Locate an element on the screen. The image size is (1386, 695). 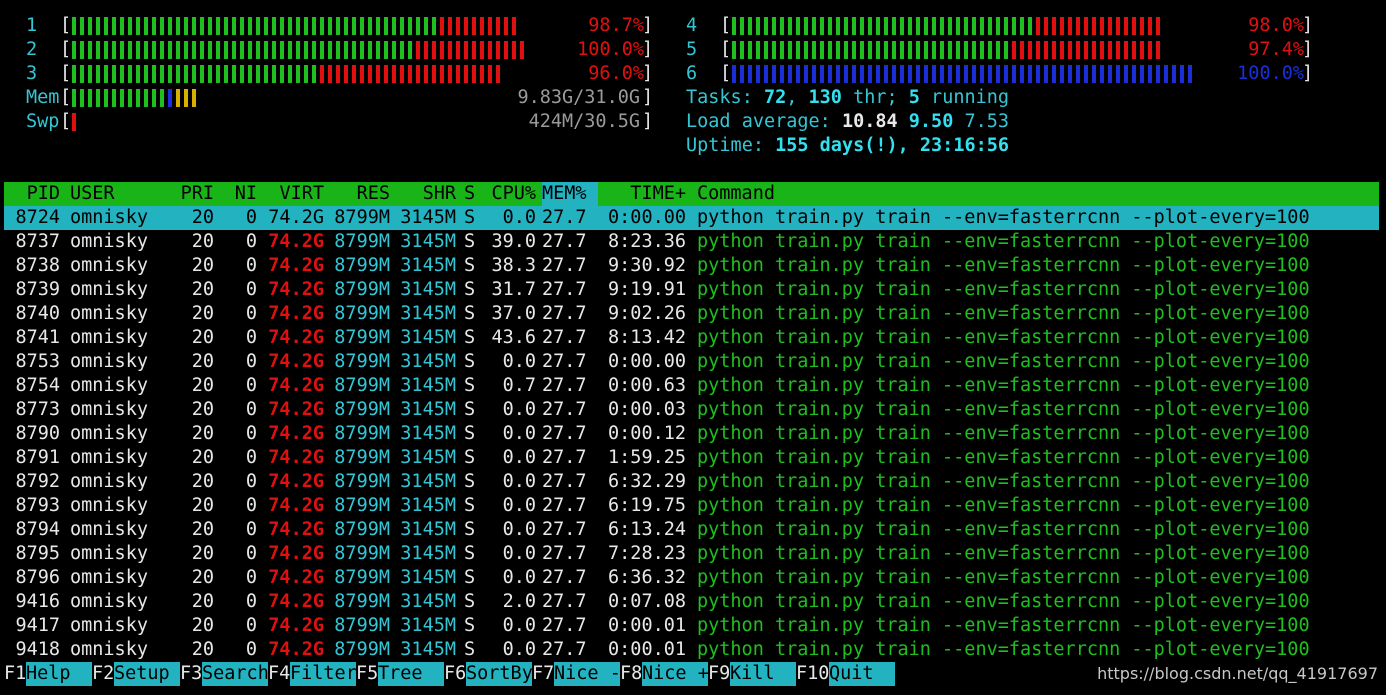
column-header-res: RES is located at coordinates (360, 194).